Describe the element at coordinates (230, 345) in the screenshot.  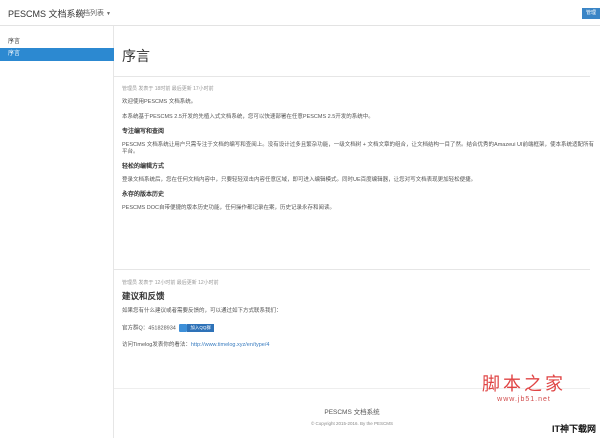
I see `timelog-link: http://www.timelog.xyz/en/type/4` at that location.